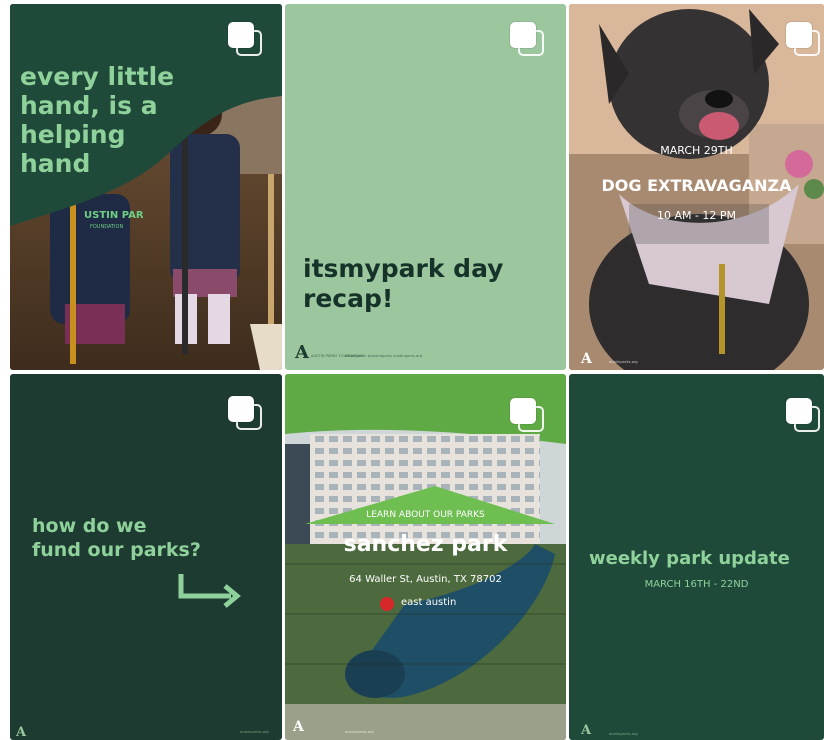  I want to click on tile-headline: every little hand, is a helping hand, so click(97, 120).